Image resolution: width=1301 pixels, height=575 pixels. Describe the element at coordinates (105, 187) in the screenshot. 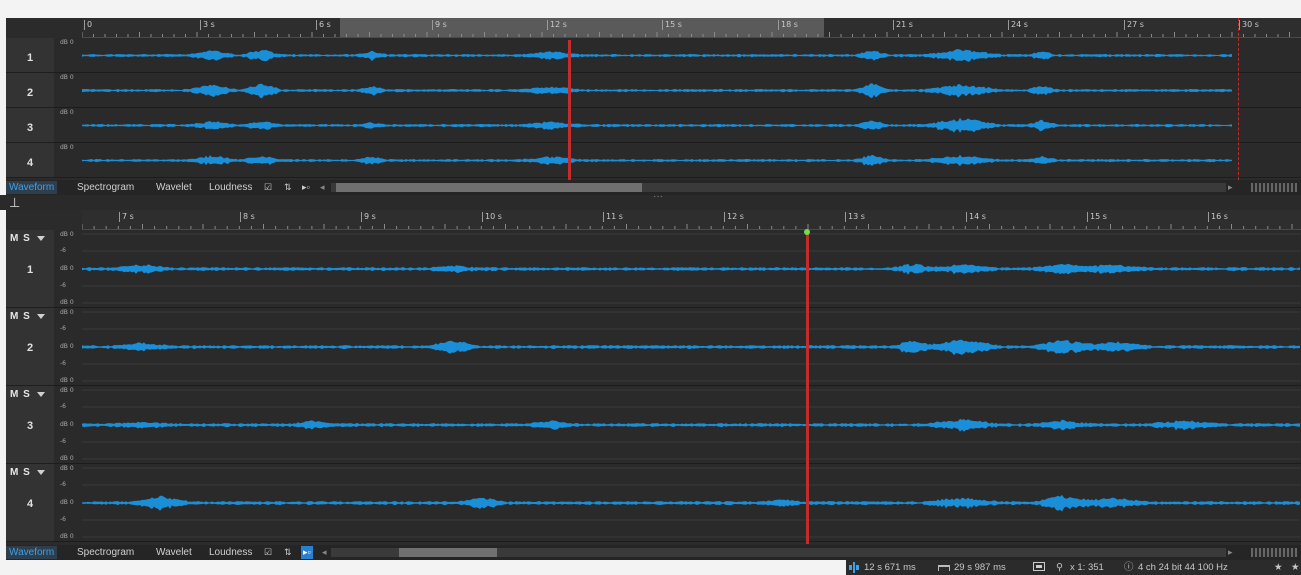

I see `tab-spectrogram: Spectrogram` at that location.